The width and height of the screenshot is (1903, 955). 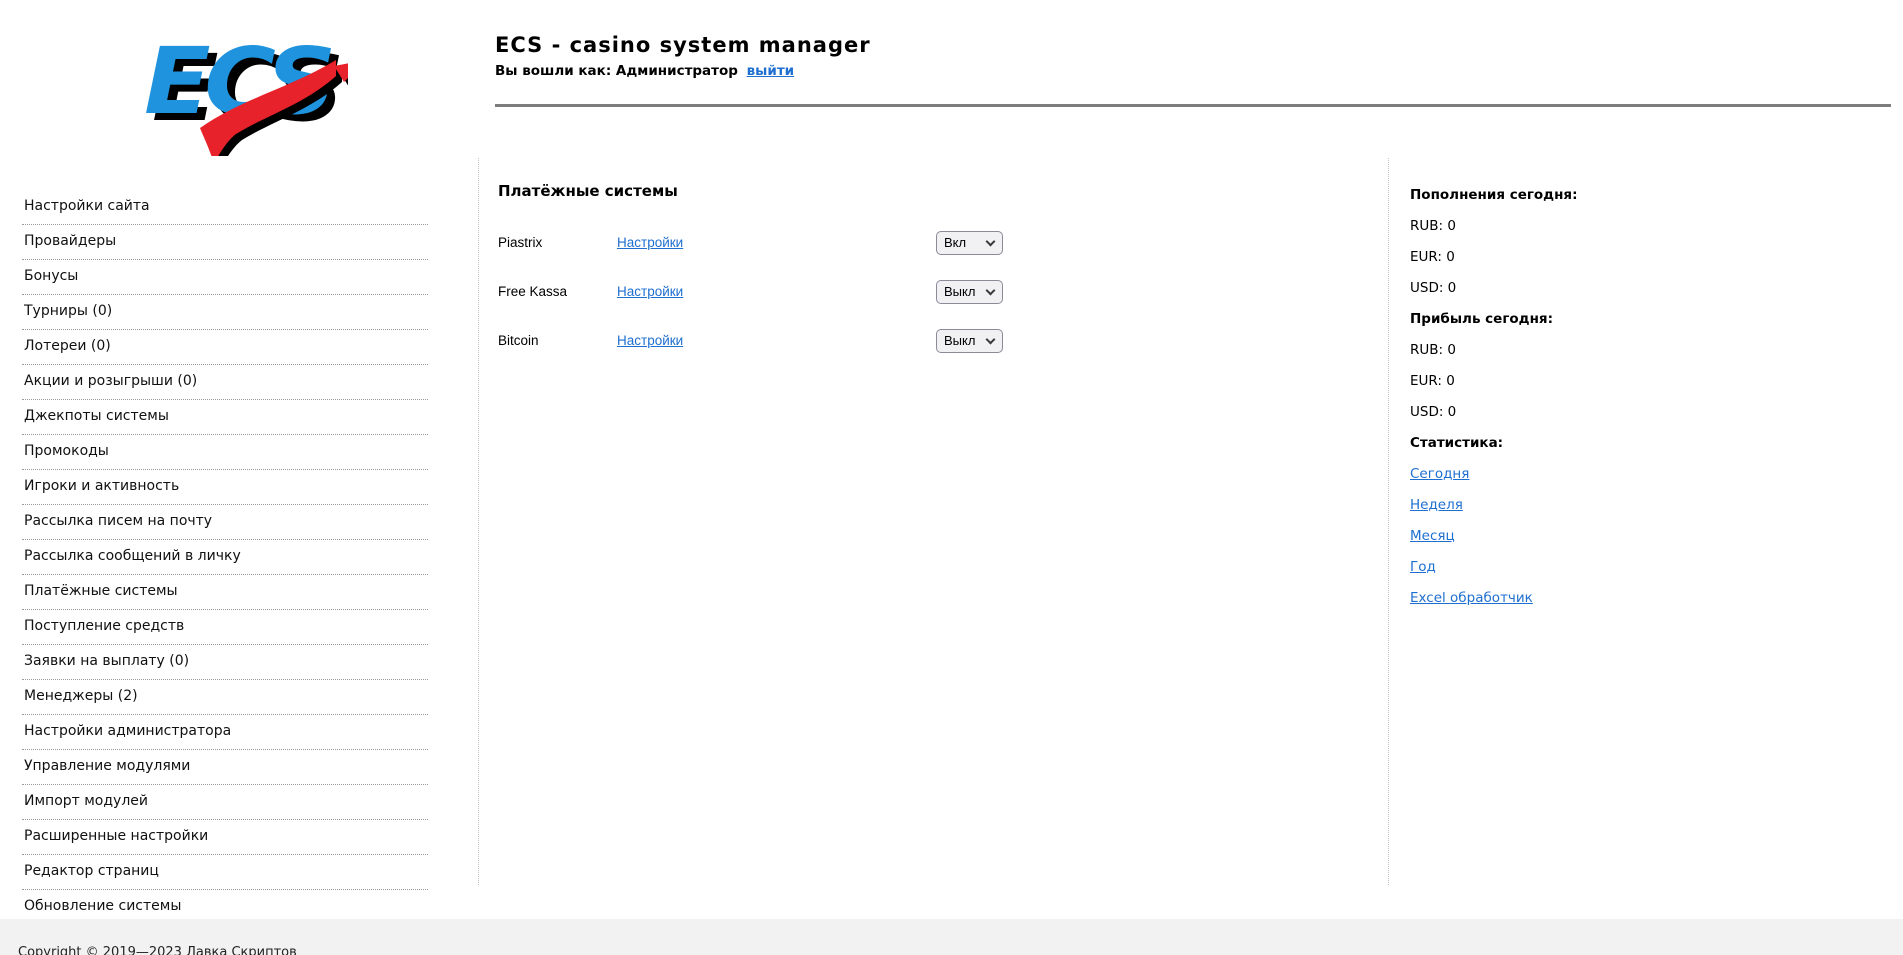 What do you see at coordinates (96, 416) in the screenshot?
I see `sidebar-item-label: Джекпоты системы` at bounding box center [96, 416].